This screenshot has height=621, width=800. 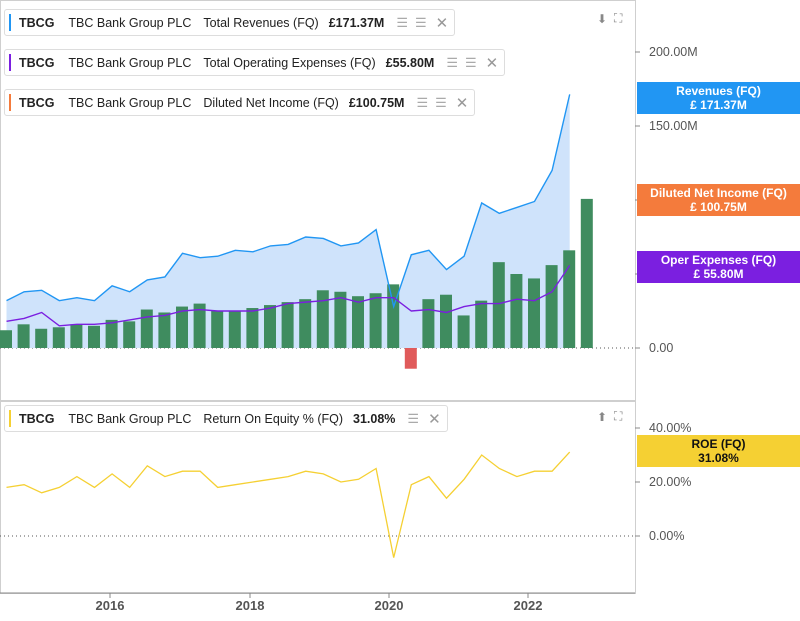 What do you see at coordinates (718, 444) in the screenshot?
I see `badge-roe-title: ROE (FQ)` at bounding box center [718, 444].